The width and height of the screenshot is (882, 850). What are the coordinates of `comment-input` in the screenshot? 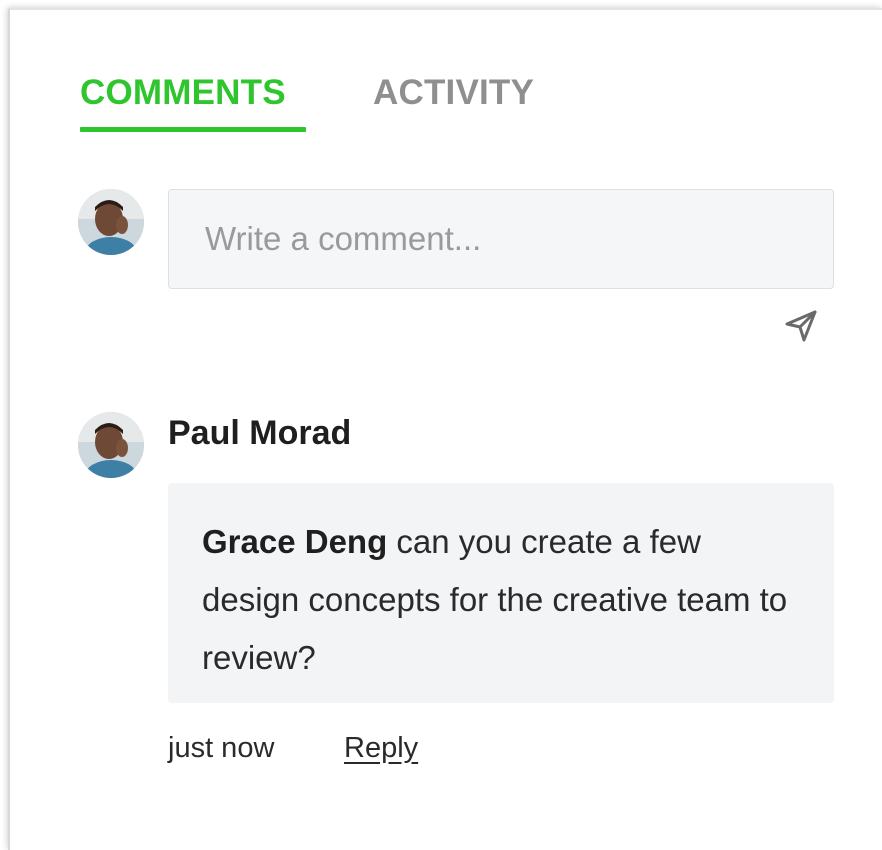 It's located at (501, 239).